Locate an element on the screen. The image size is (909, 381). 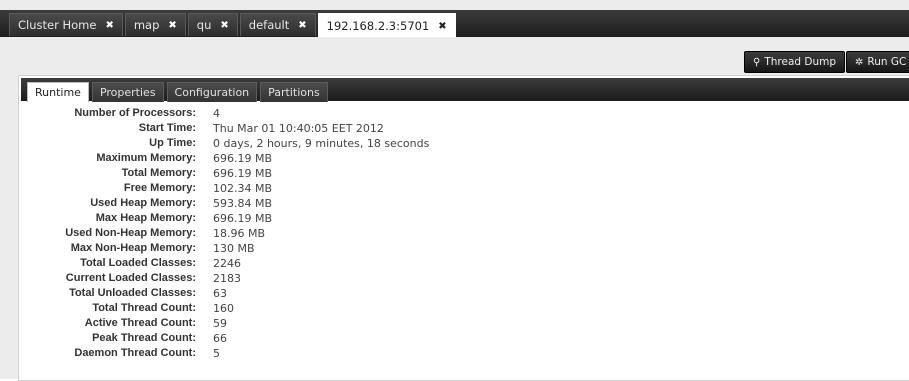
thread-dump-label: Thread Dump is located at coordinates (800, 62).